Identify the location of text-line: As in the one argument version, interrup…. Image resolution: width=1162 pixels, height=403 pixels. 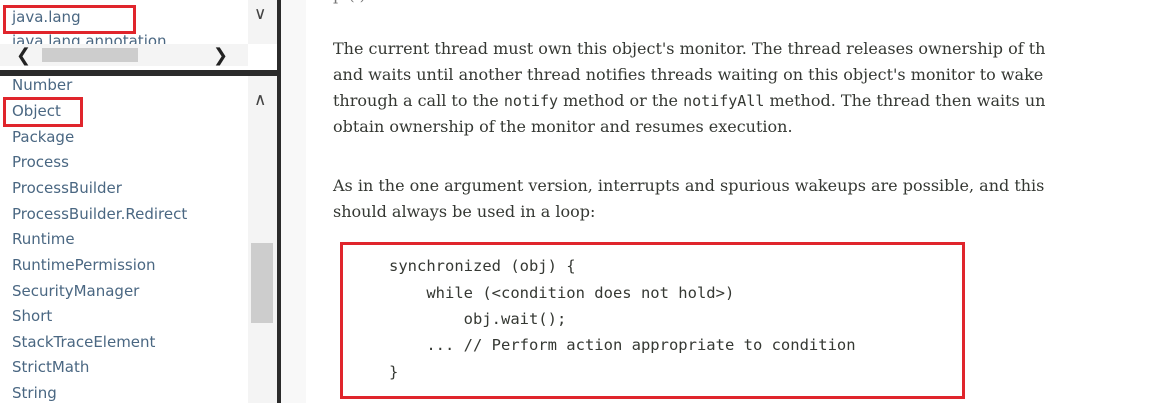
(689, 185).